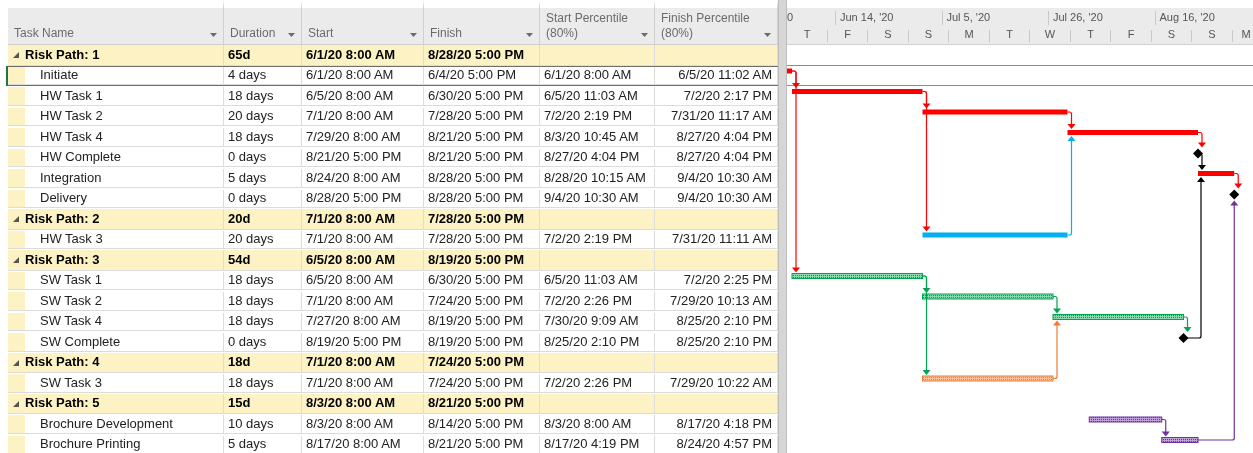 The height and width of the screenshot is (453, 1253). What do you see at coordinates (71, 116) in the screenshot?
I see `task-name: HW Task 2` at bounding box center [71, 116].